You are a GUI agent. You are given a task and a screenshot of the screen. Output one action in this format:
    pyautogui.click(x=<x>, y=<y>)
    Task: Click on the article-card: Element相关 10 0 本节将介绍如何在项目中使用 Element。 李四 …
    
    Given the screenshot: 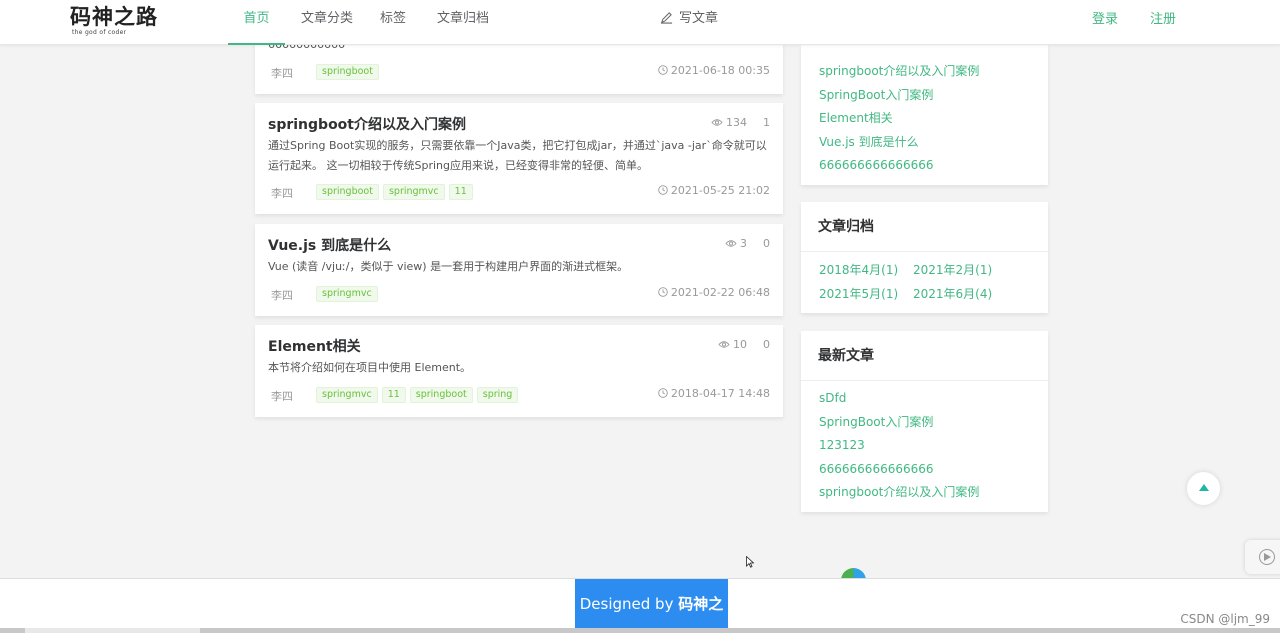 What is the action you would take?
    pyautogui.click(x=519, y=371)
    